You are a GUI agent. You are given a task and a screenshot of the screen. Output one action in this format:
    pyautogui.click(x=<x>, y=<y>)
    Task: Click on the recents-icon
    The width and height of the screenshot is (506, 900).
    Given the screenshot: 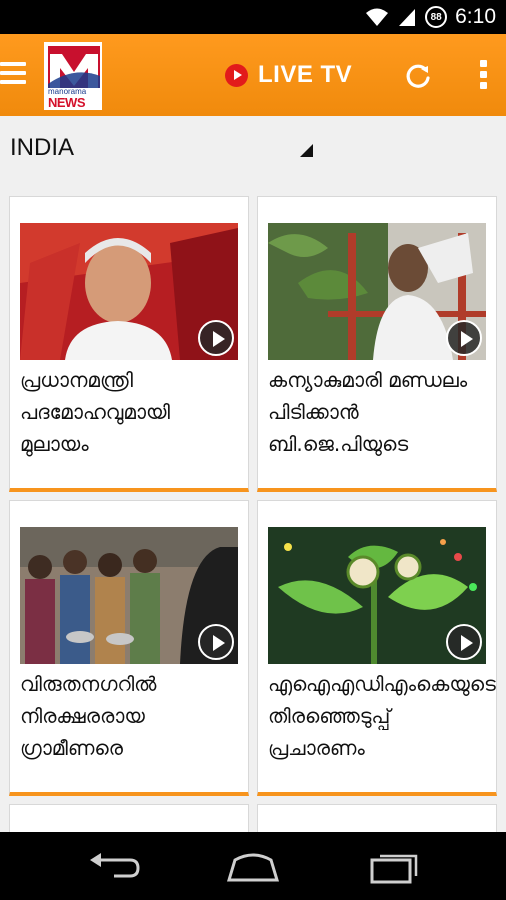 What is the action you would take?
    pyautogui.click(x=394, y=867)
    